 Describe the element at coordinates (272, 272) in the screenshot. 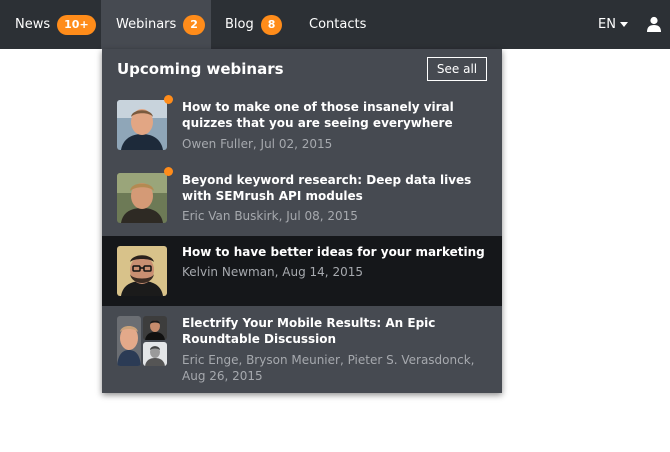

I see `webinar-meta: Kelvin Newman, Aug 14, 2015` at that location.